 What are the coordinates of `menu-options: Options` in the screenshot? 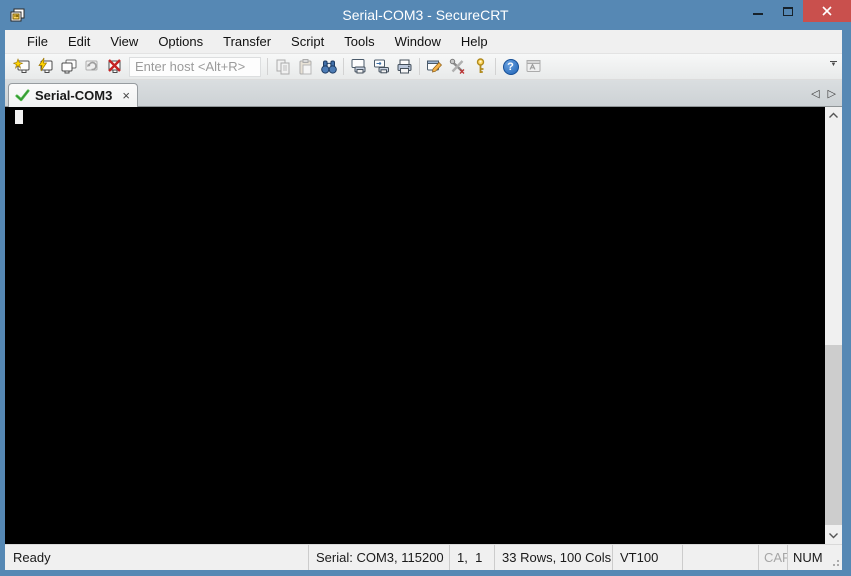 It's located at (180, 41).